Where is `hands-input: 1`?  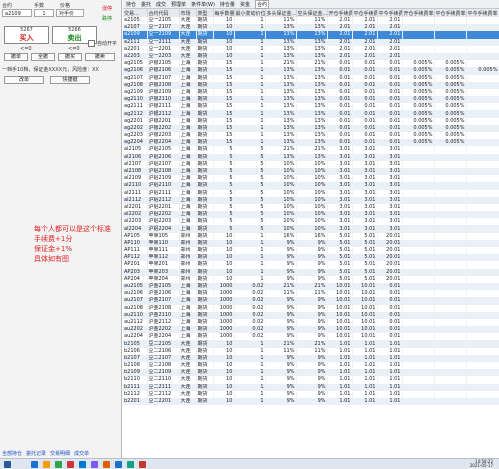 hands-input: 1 is located at coordinates (44, 13).